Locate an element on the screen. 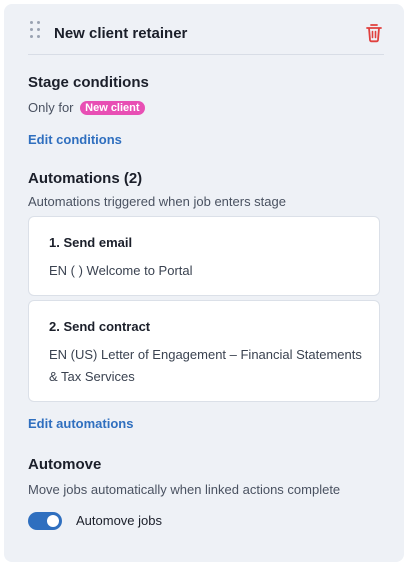 The height and width of the screenshot is (566, 409). delete-stage-button is located at coordinates (374, 33).